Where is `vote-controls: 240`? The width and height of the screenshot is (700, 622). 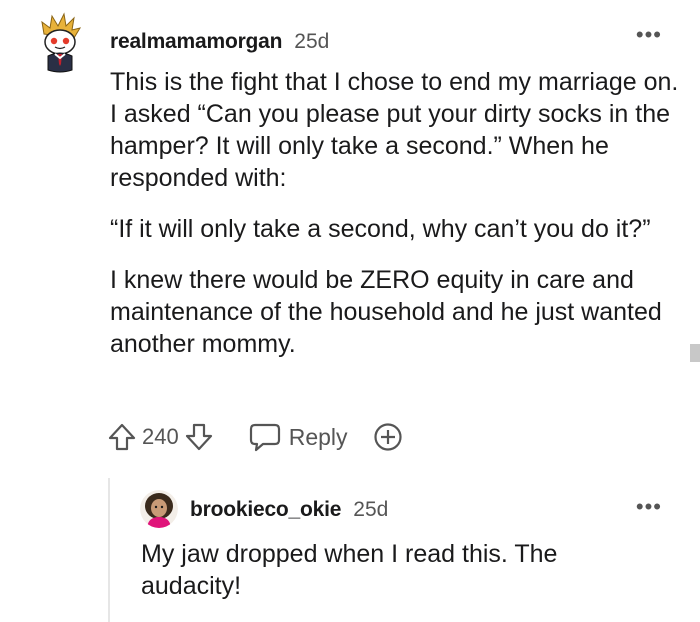 vote-controls: 240 is located at coordinates (160, 437).